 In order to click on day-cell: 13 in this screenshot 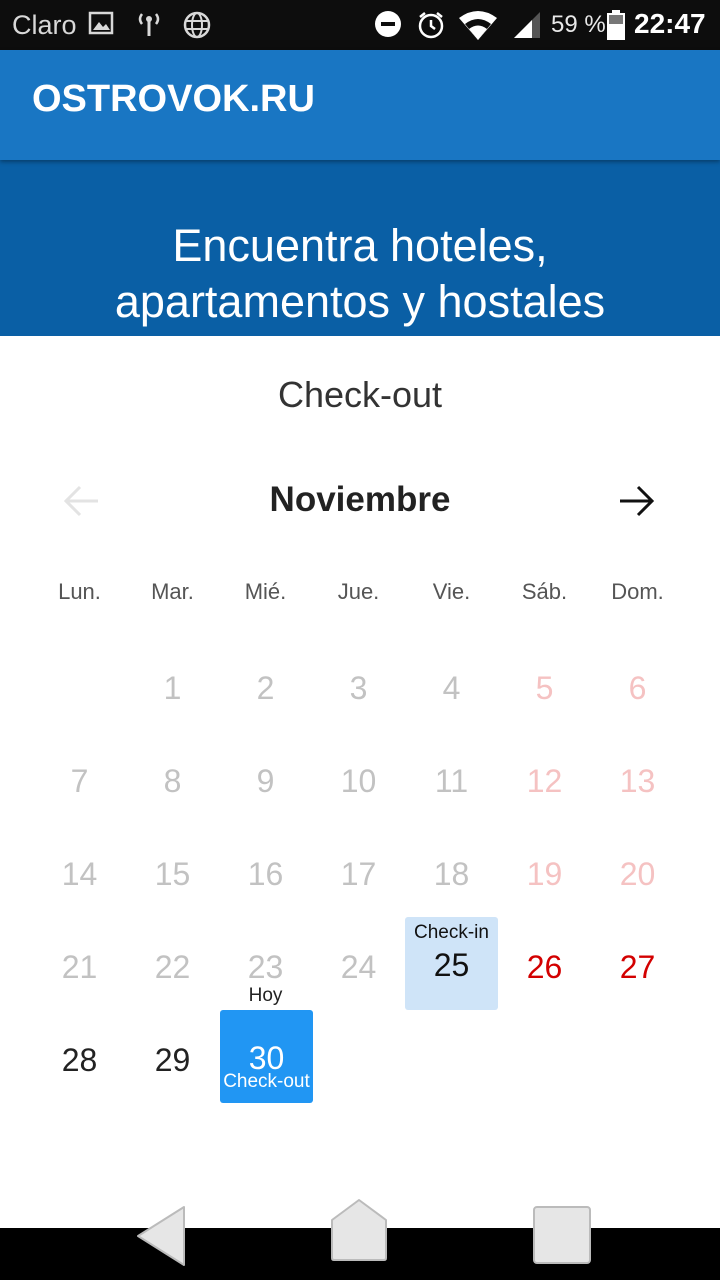, I will do `click(637, 778)`.